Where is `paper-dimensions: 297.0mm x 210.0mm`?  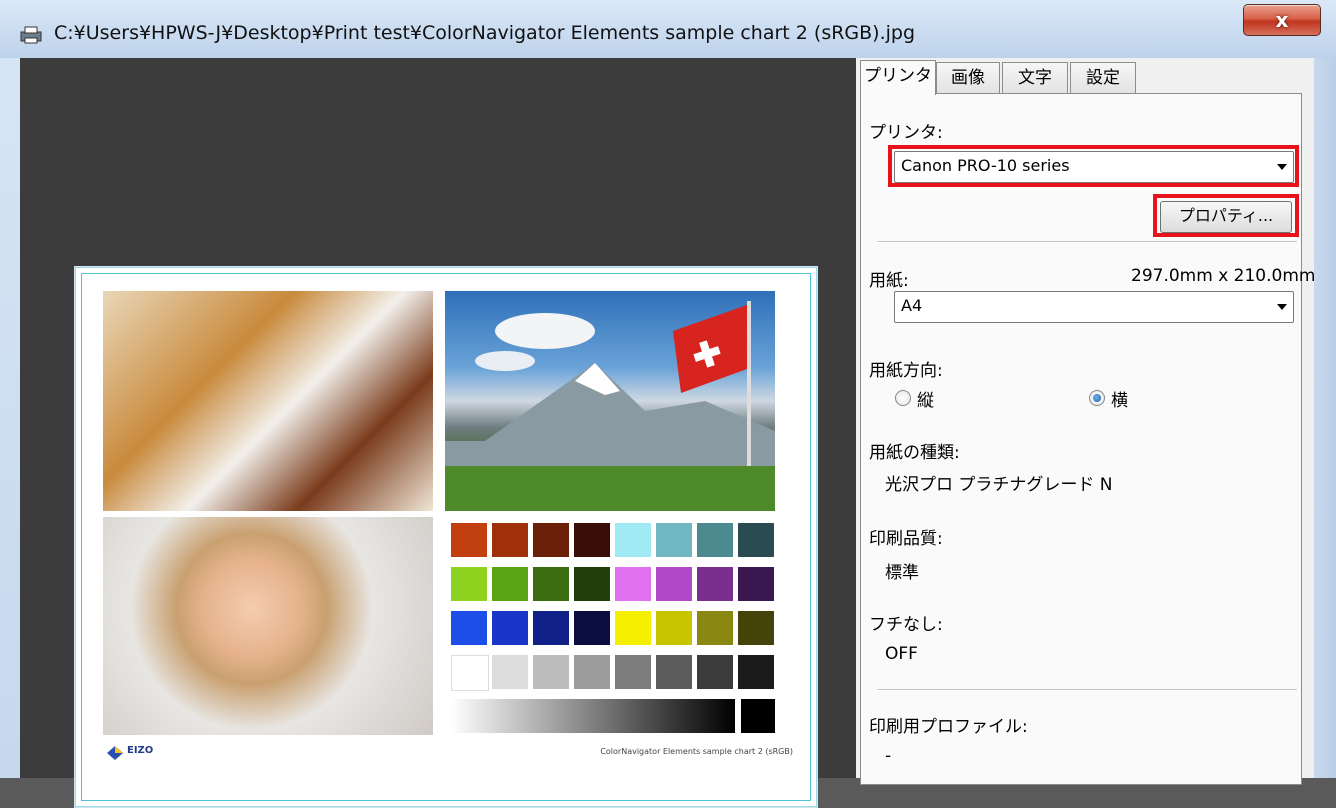
paper-dimensions: 297.0mm x 210.0mm is located at coordinates (1223, 276).